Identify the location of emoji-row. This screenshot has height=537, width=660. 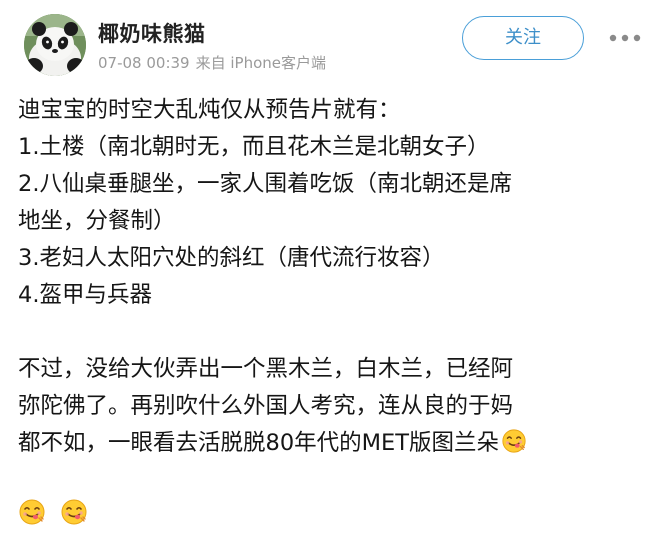
(60, 515).